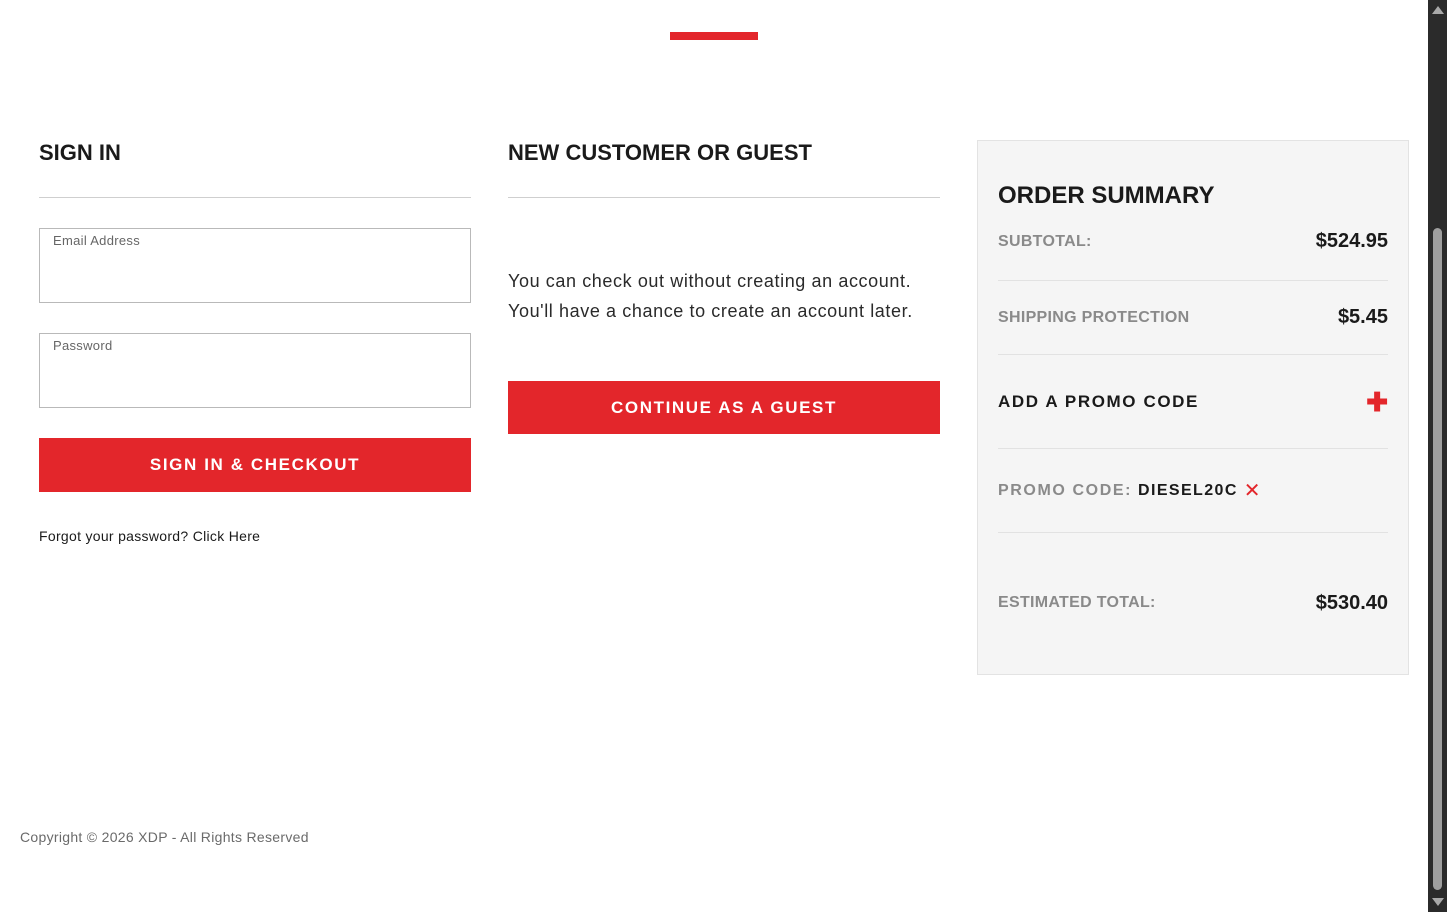 This screenshot has width=1447, height=912. Describe the element at coordinates (1351, 602) in the screenshot. I see `estimated-total-value: $530.40` at that location.